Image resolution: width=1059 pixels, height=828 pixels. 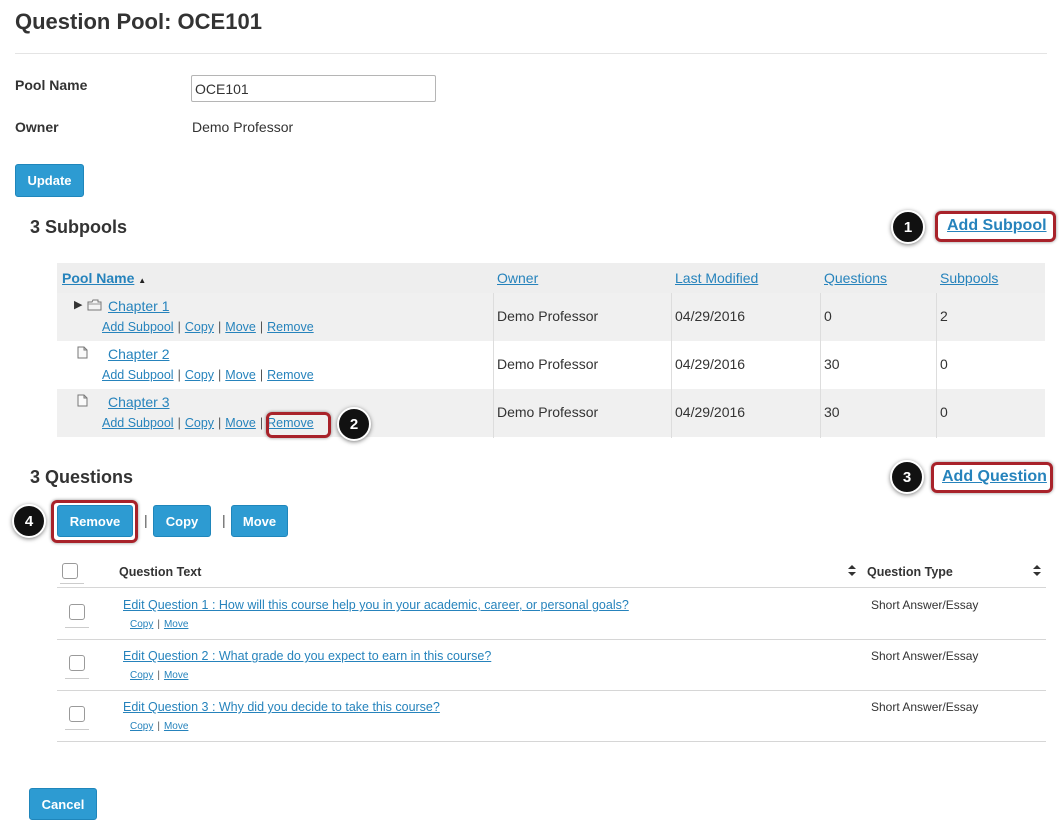 I want to click on sort-asc-icon: ▲, so click(x=142, y=280).